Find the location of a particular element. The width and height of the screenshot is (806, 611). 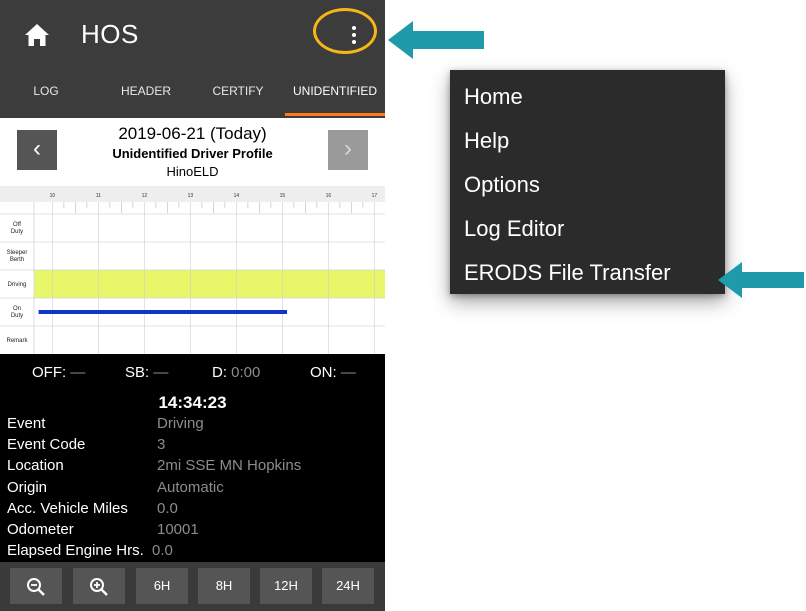

zoom-toolbar: 6H 8H 12H 24H is located at coordinates (192, 586).